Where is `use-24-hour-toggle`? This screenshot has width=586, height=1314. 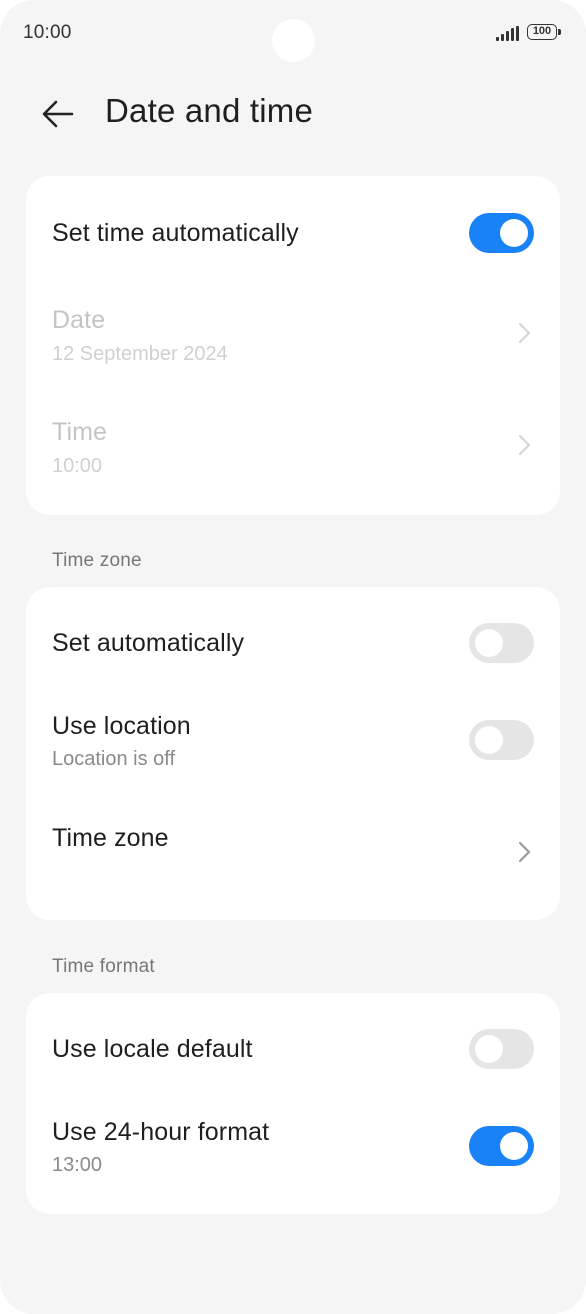 use-24-hour-toggle is located at coordinates (501, 1146).